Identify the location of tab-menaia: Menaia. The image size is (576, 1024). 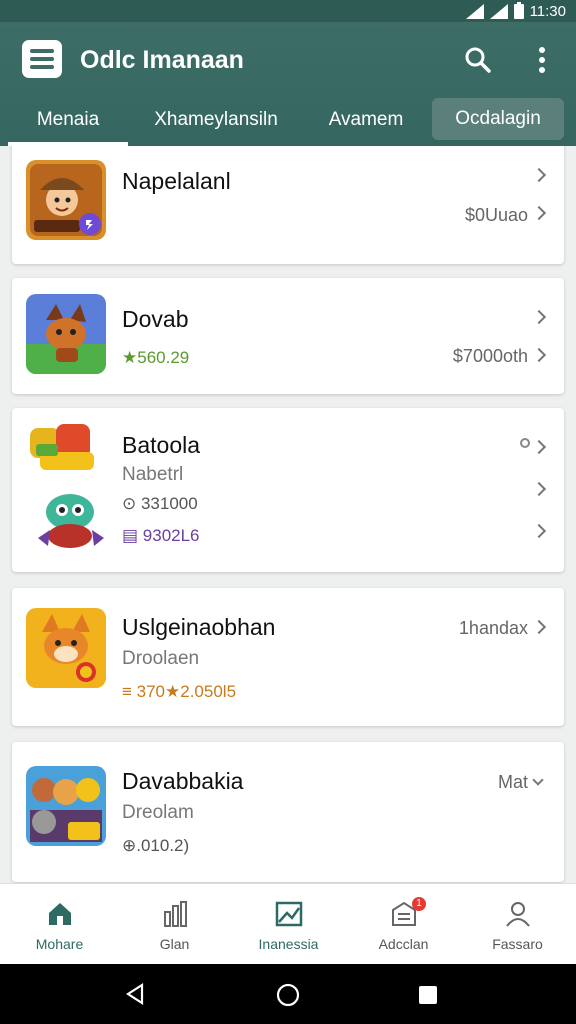
(68, 122).